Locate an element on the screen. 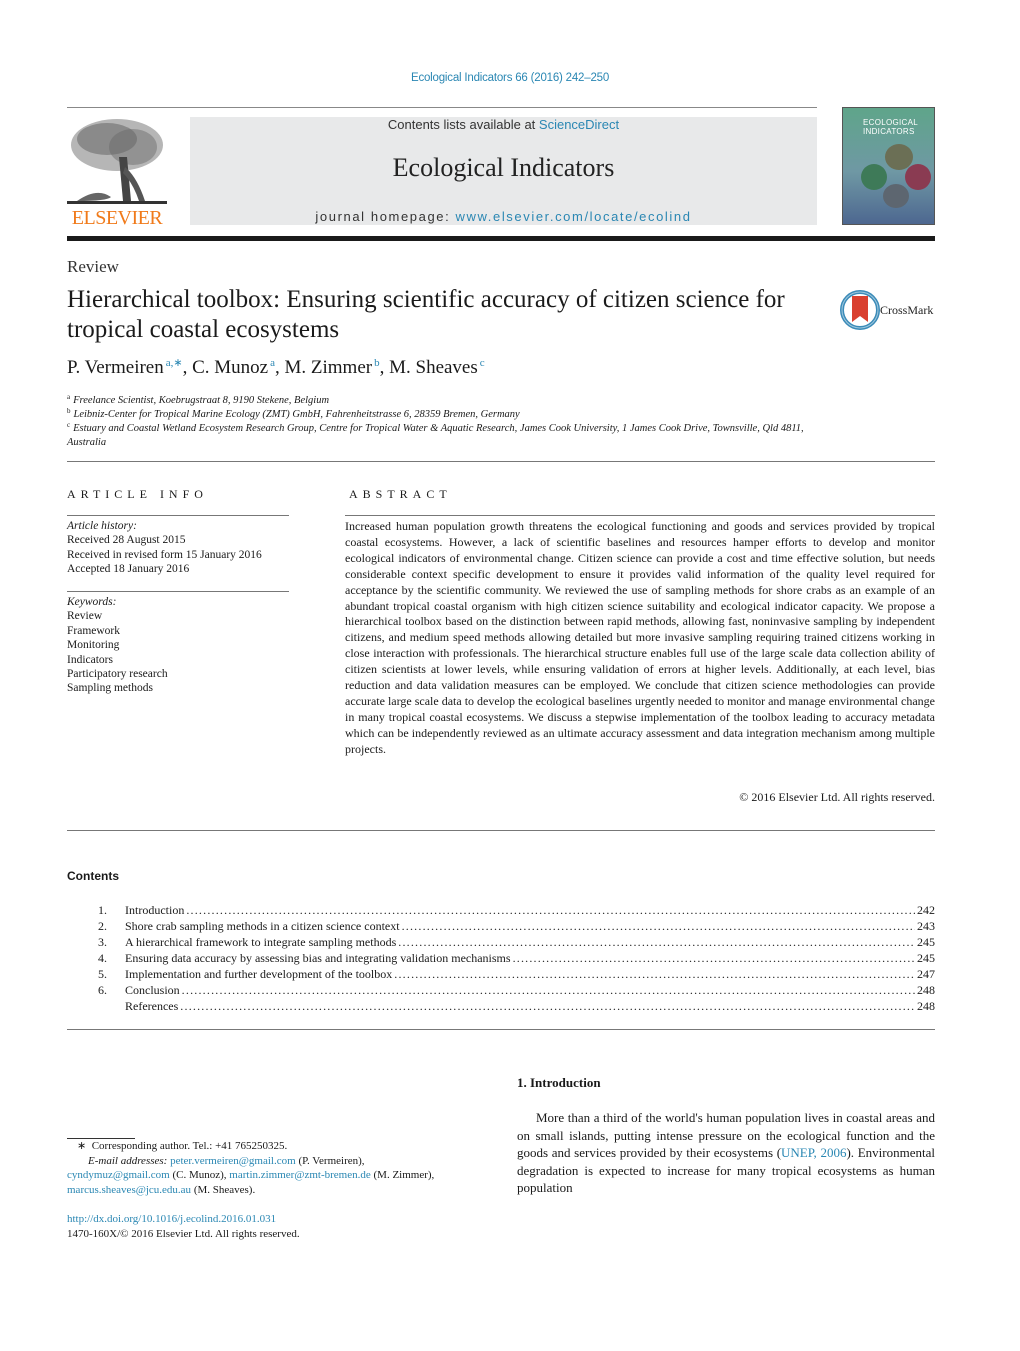 The height and width of the screenshot is (1351, 1020). author: P. Vermeiren a,∗ is located at coordinates (125, 367).